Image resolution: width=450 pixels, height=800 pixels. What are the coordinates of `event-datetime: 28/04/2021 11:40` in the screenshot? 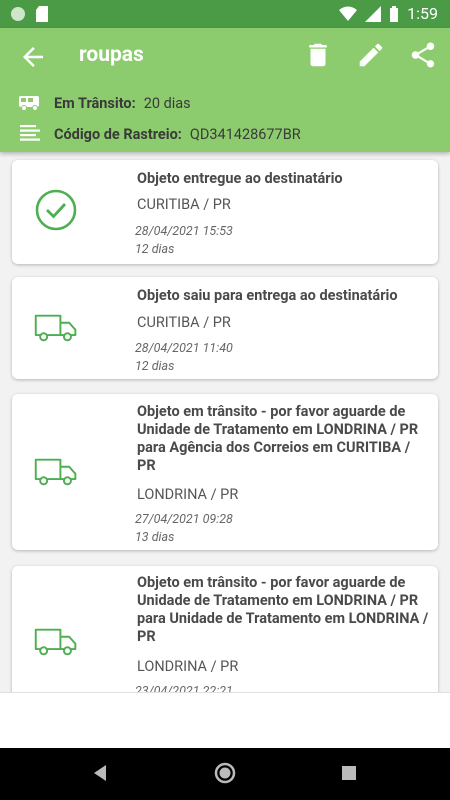 It's located at (184, 348).